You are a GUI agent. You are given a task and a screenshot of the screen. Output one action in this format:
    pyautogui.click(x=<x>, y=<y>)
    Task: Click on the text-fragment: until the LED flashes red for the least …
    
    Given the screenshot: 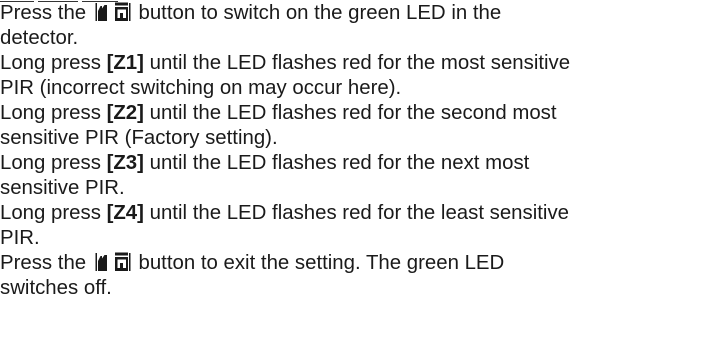 What is the action you would take?
    pyautogui.click(x=356, y=213)
    